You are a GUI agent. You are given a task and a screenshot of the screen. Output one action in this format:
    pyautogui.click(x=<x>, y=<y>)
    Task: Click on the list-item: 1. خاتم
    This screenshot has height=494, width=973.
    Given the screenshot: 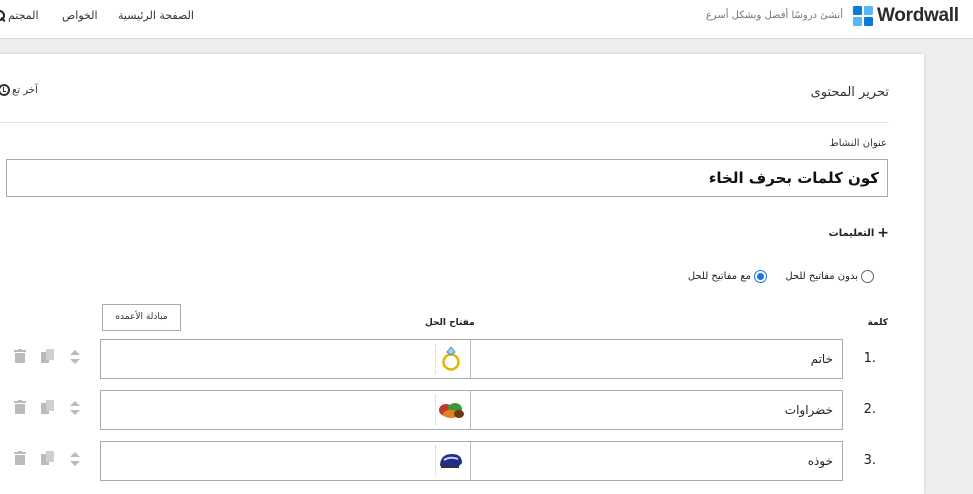 What is the action you would take?
    pyautogui.click(x=462, y=359)
    